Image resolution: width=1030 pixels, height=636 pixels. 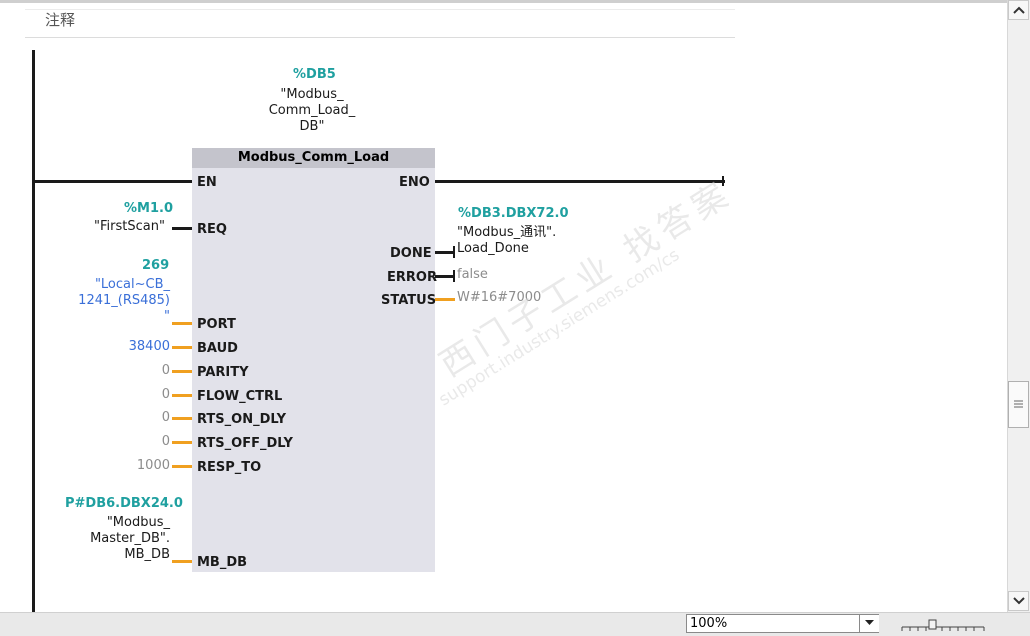 I want to click on mb-db-symbol-line: "Modbus_, so click(x=138, y=522).